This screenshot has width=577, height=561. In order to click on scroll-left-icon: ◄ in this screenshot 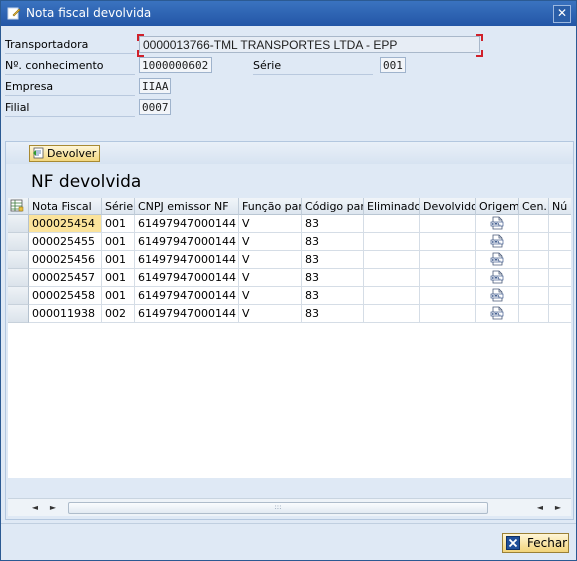, I will do `click(35, 507)`.